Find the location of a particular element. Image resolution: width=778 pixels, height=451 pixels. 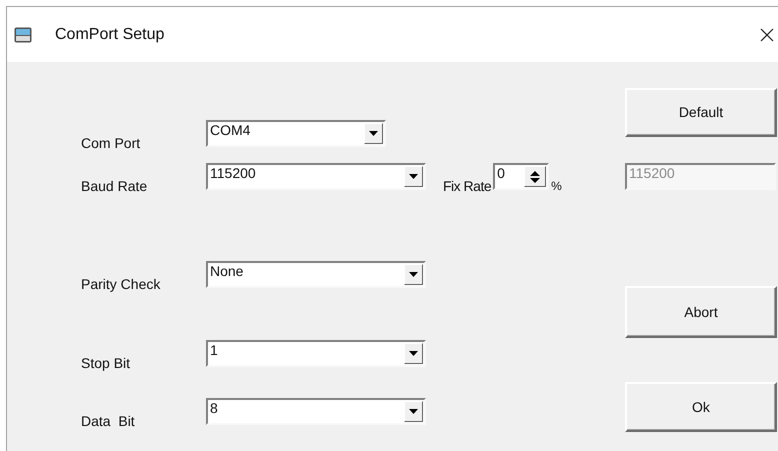

dialog-button: Ok is located at coordinates (701, 407).